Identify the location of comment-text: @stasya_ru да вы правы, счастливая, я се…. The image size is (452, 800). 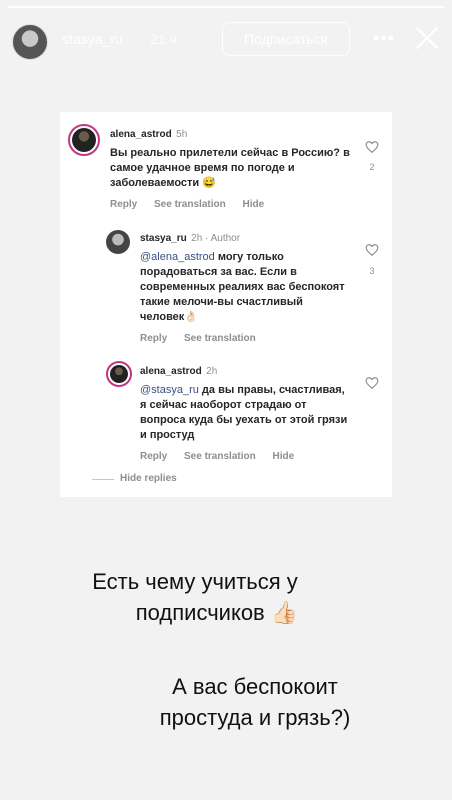
(244, 412).